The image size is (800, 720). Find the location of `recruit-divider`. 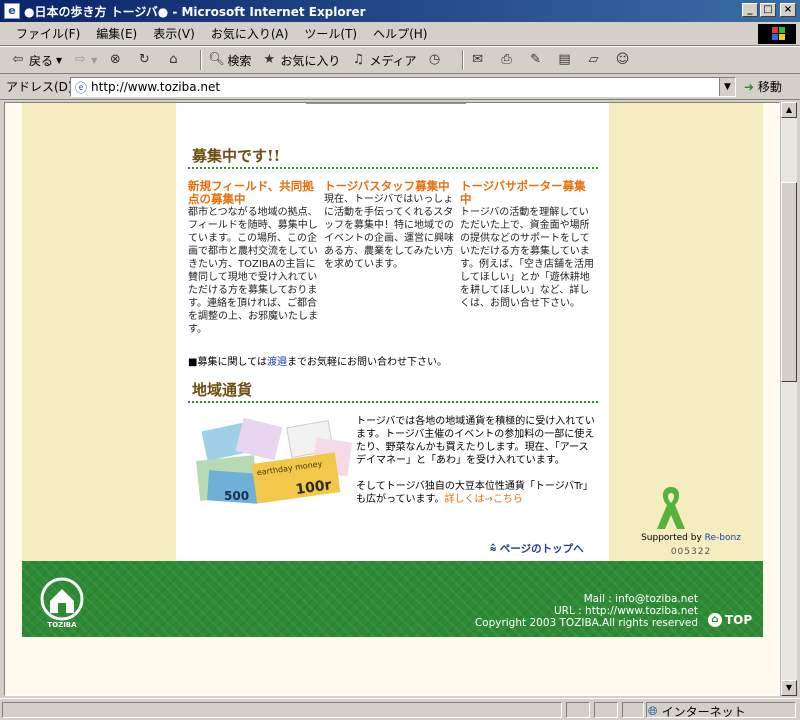

recruit-divider is located at coordinates (393, 168).